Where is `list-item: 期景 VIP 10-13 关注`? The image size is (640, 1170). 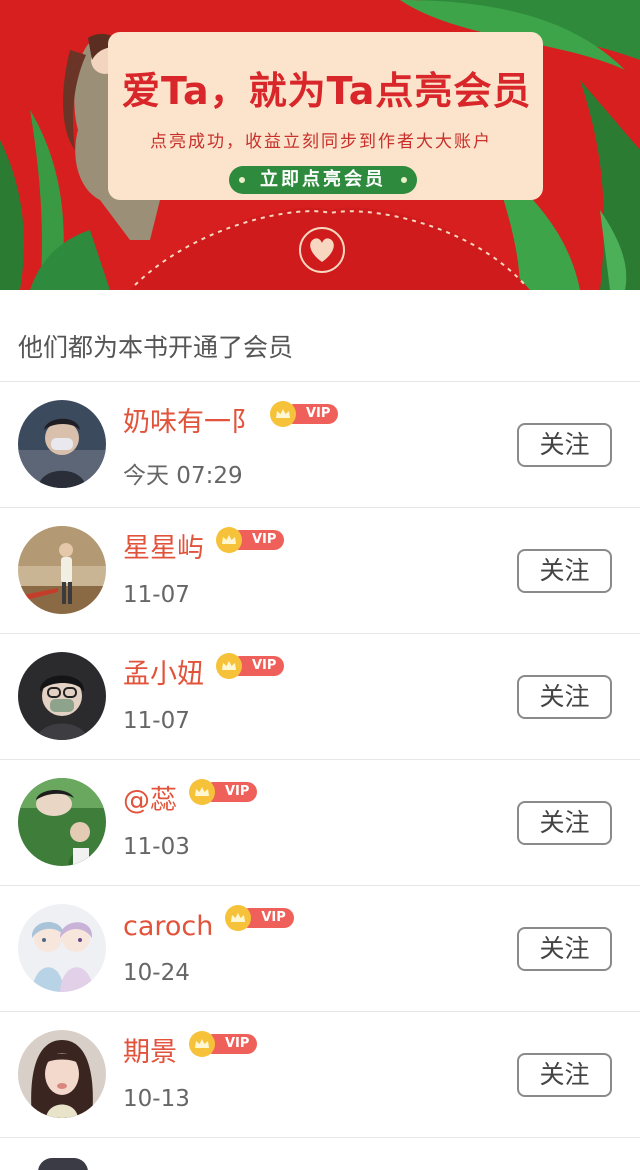 list-item: 期景 VIP 10-13 关注 is located at coordinates (320, 1075).